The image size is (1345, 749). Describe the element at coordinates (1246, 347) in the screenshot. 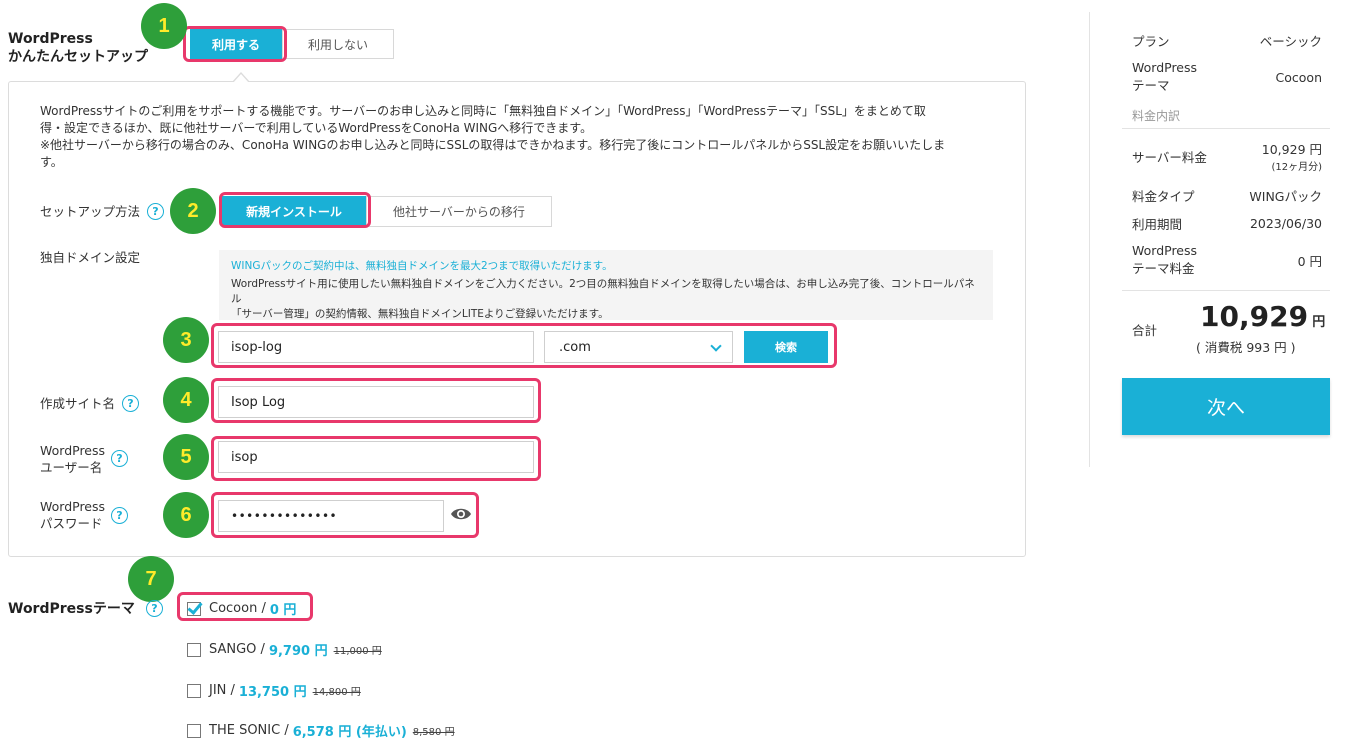

I see `tax-note: ( 消費税 993 円 )` at that location.